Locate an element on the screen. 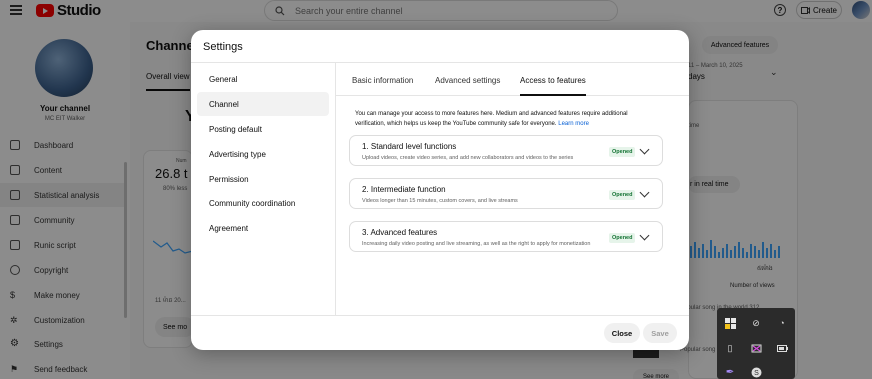  dialog-title: Settings is located at coordinates (223, 47).